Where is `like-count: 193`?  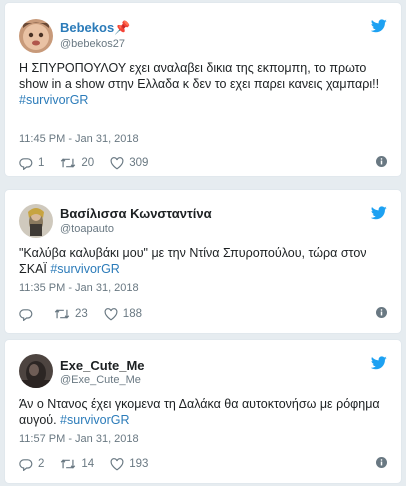
like-count: 193 is located at coordinates (139, 464).